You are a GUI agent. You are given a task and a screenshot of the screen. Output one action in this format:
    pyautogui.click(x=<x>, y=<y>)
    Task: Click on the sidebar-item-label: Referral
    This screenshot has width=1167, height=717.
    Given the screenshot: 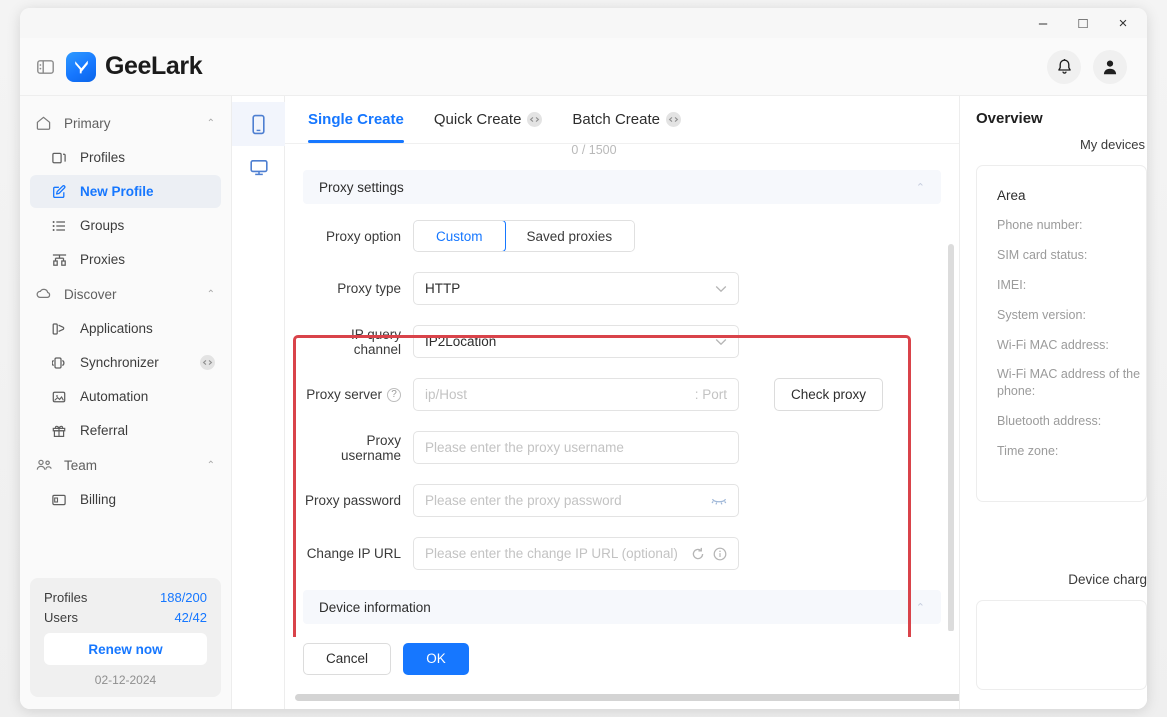 What is the action you would take?
    pyautogui.click(x=104, y=430)
    